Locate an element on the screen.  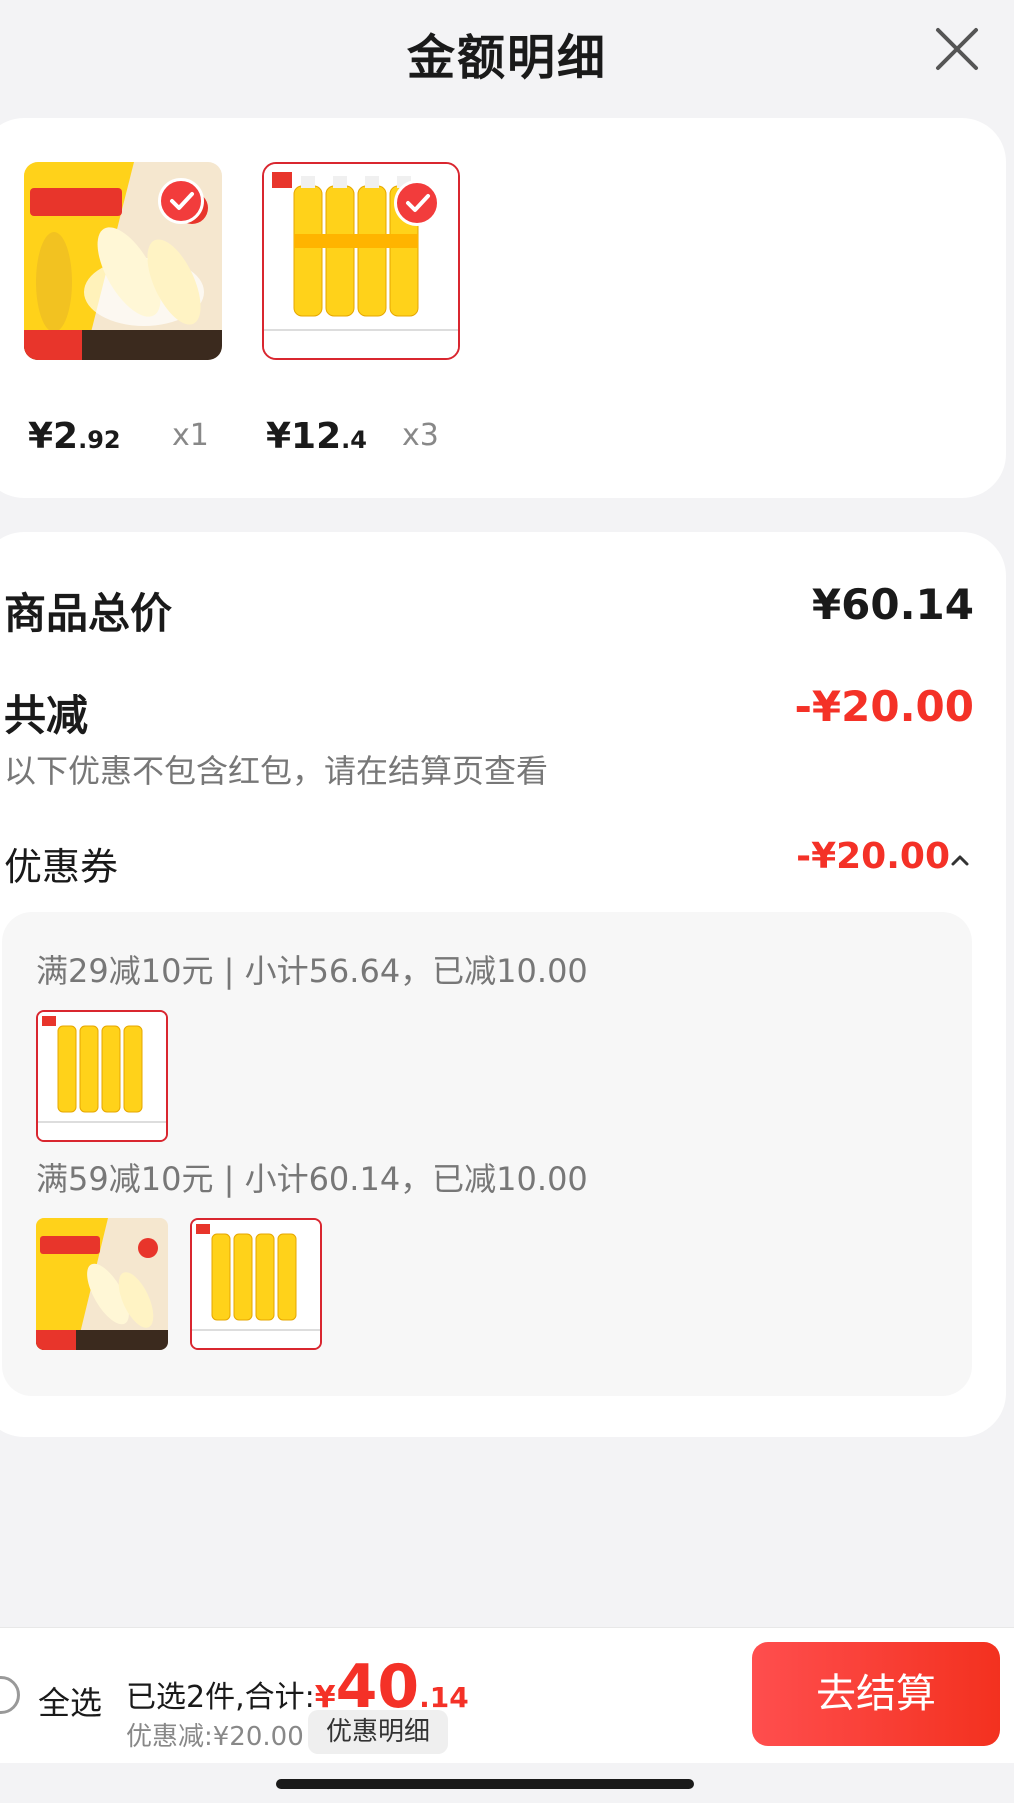
close-icon is located at coordinates (957, 49).